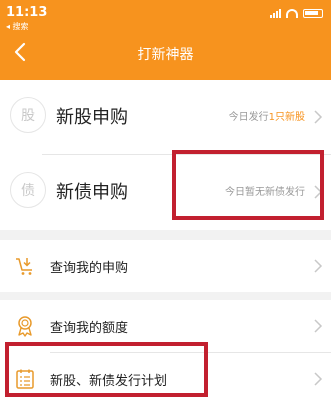  Describe the element at coordinates (28, 190) in the screenshot. I see `bond-icon: 债` at that location.